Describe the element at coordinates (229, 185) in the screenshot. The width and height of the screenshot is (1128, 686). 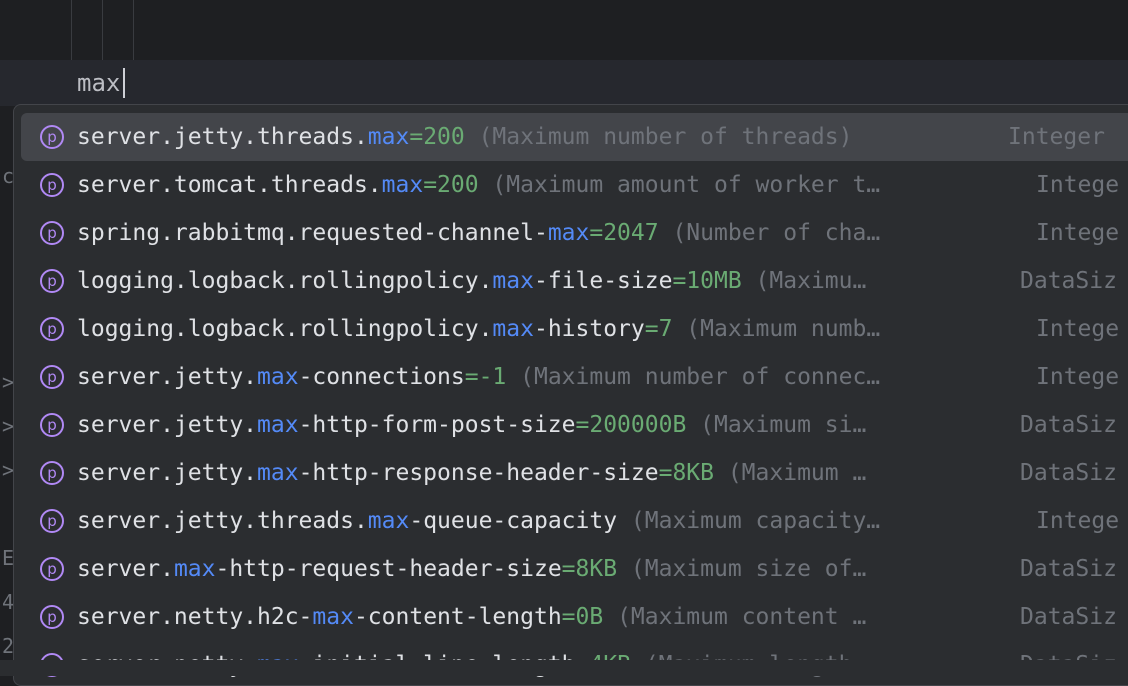
I see `property-name: server.tomcat.threads.` at that location.